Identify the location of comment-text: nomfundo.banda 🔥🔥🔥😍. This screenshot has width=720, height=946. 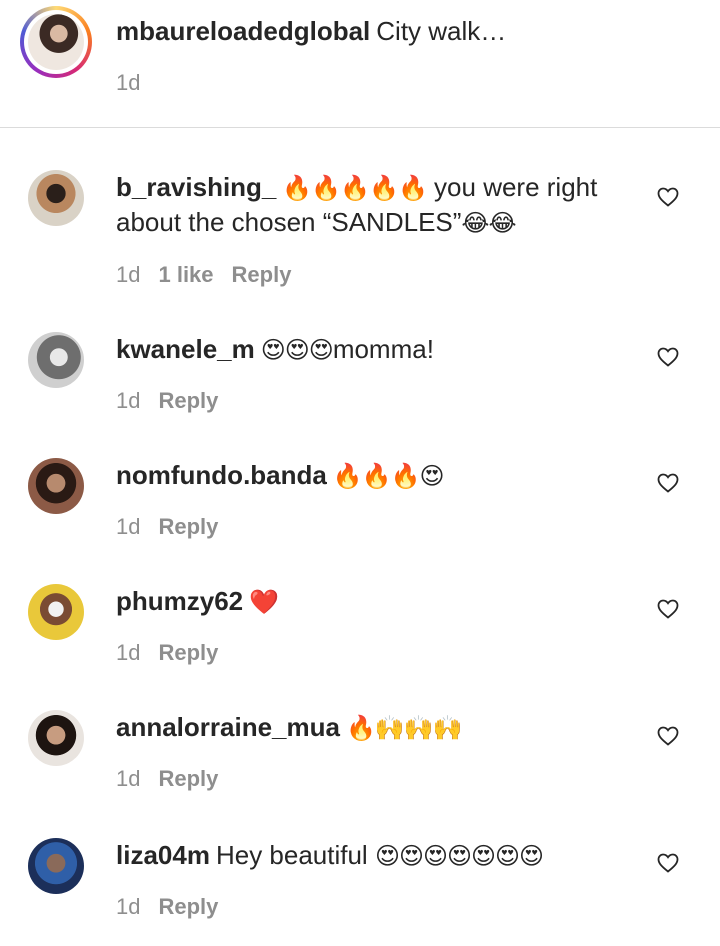
(376, 475).